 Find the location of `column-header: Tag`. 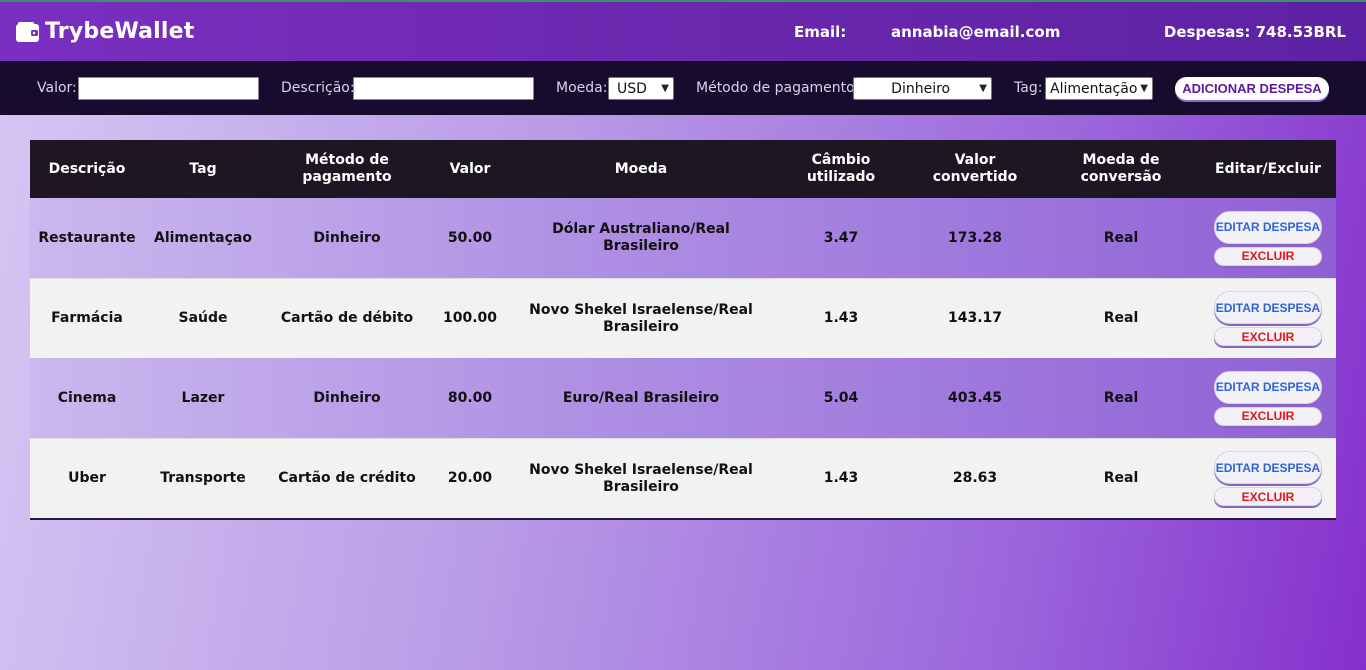

column-header: Tag is located at coordinates (203, 168).